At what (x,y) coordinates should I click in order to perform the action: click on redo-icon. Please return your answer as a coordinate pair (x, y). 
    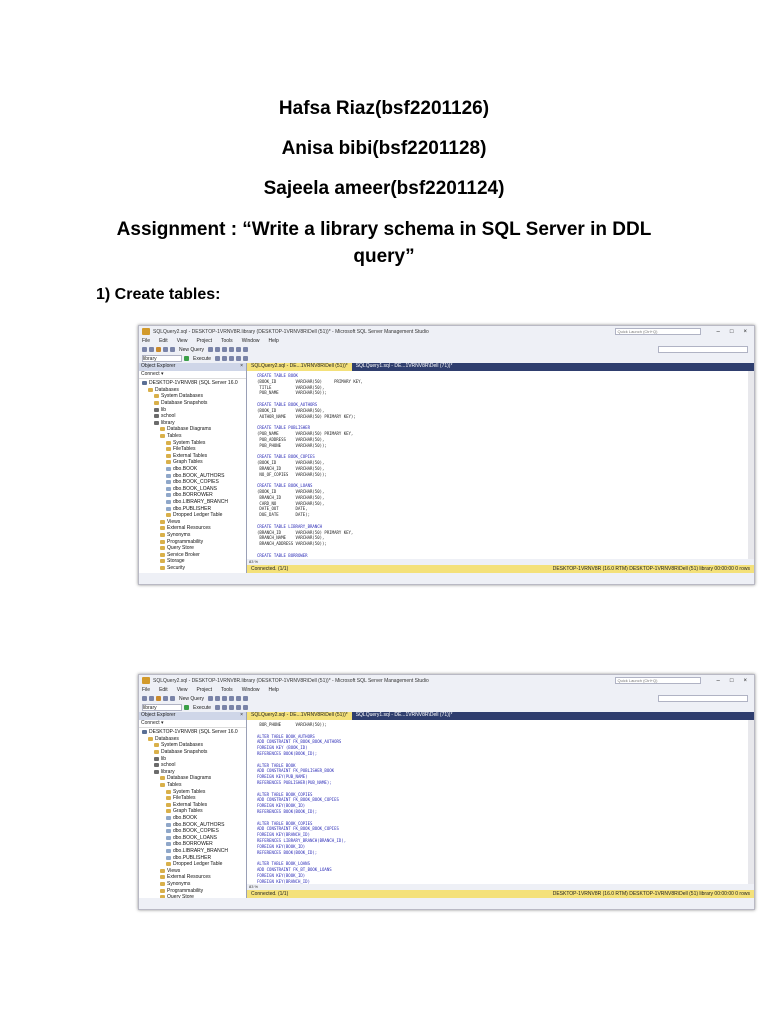
    Looking at the image, I should click on (246, 349).